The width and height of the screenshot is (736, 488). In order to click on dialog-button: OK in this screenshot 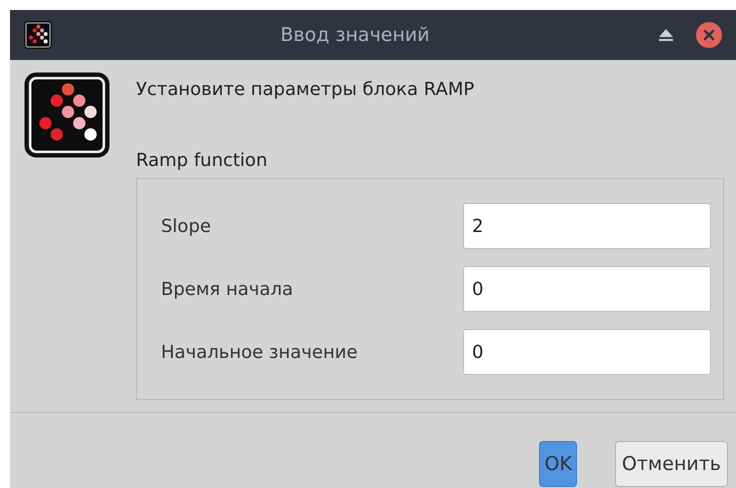, I will do `click(558, 464)`.